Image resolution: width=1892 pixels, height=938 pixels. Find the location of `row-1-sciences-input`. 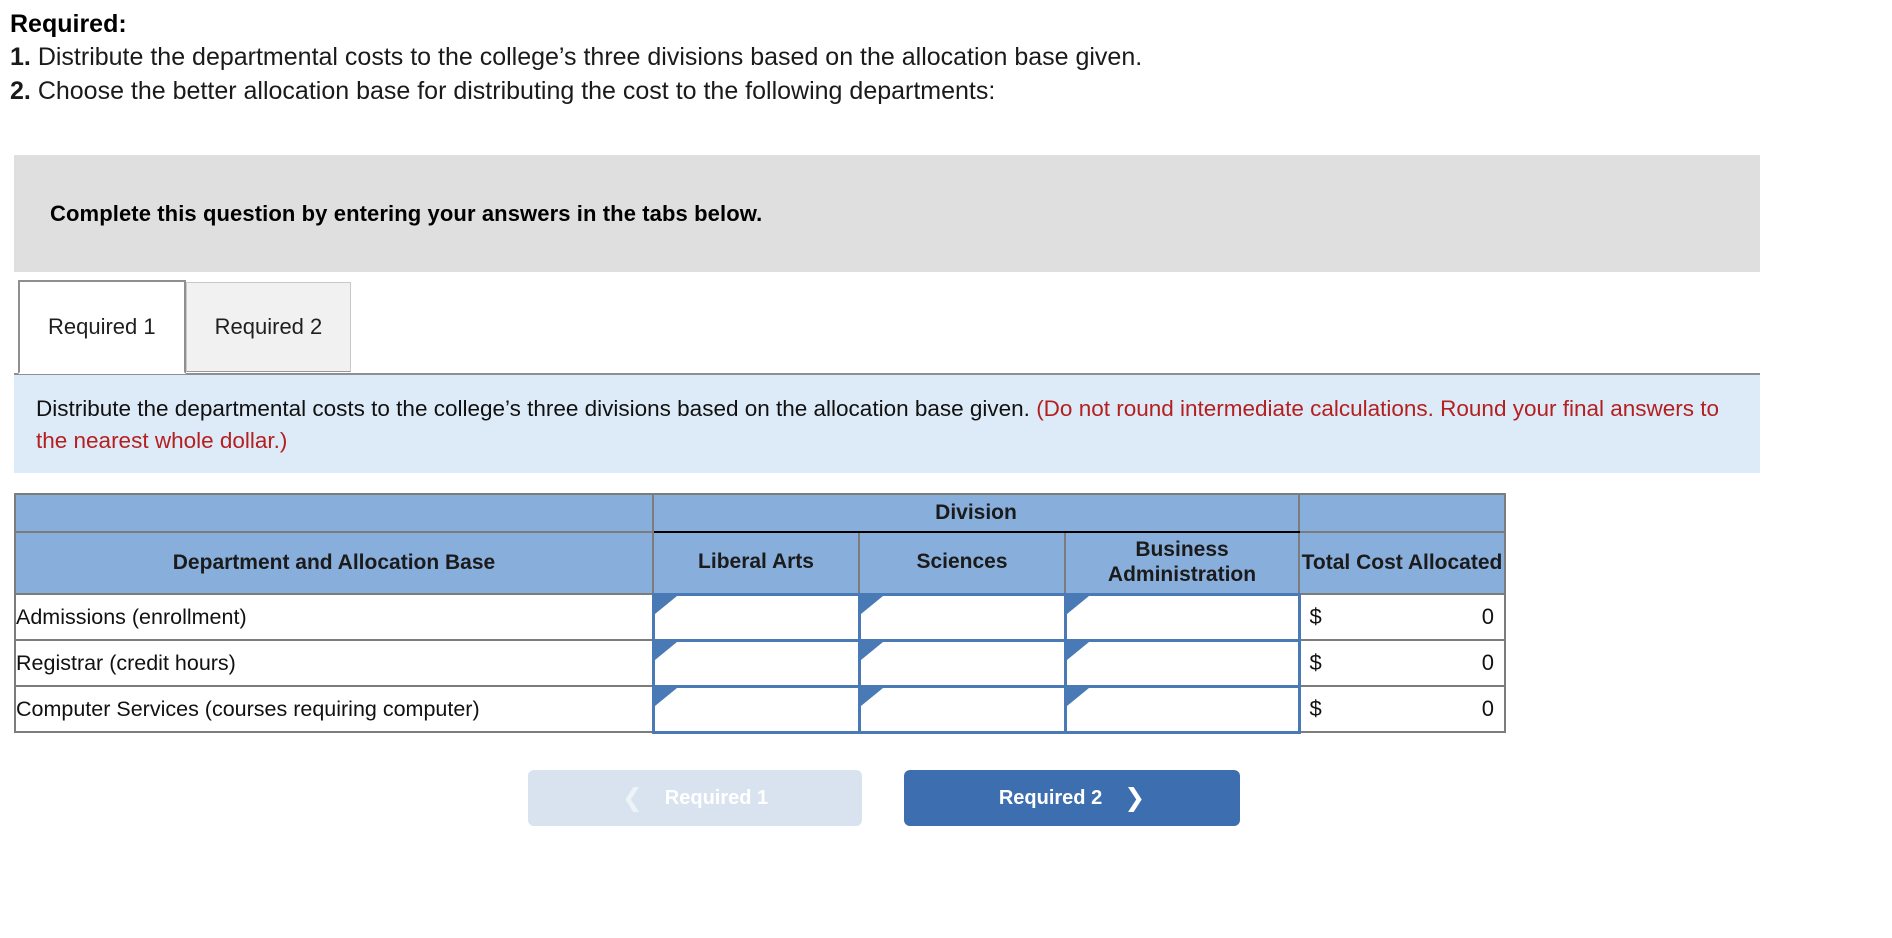

row-1-sciences-input is located at coordinates (962, 617).